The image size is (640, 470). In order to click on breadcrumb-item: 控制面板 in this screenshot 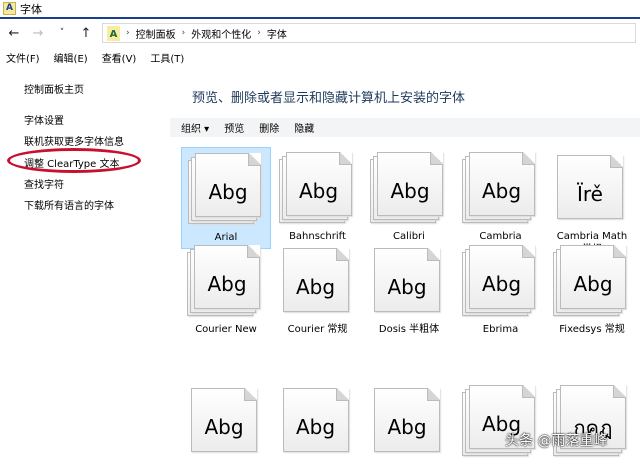, I will do `click(156, 33)`.